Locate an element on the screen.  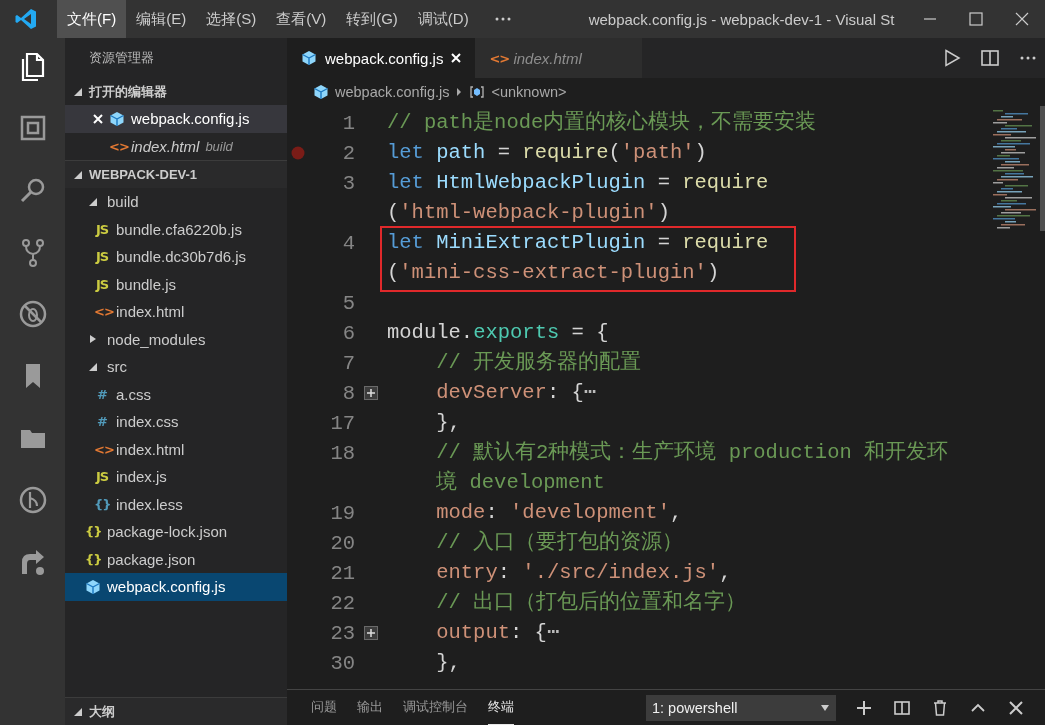
breadcrumb-item: webpack.config.js is located at coordinates (392, 92).